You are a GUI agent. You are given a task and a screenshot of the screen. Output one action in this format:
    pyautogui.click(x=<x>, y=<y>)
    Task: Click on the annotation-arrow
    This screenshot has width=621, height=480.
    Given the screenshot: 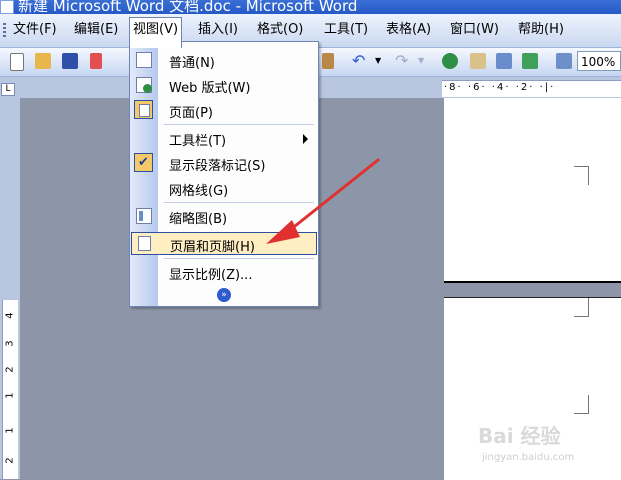 What is the action you would take?
    pyautogui.click(x=323, y=201)
    